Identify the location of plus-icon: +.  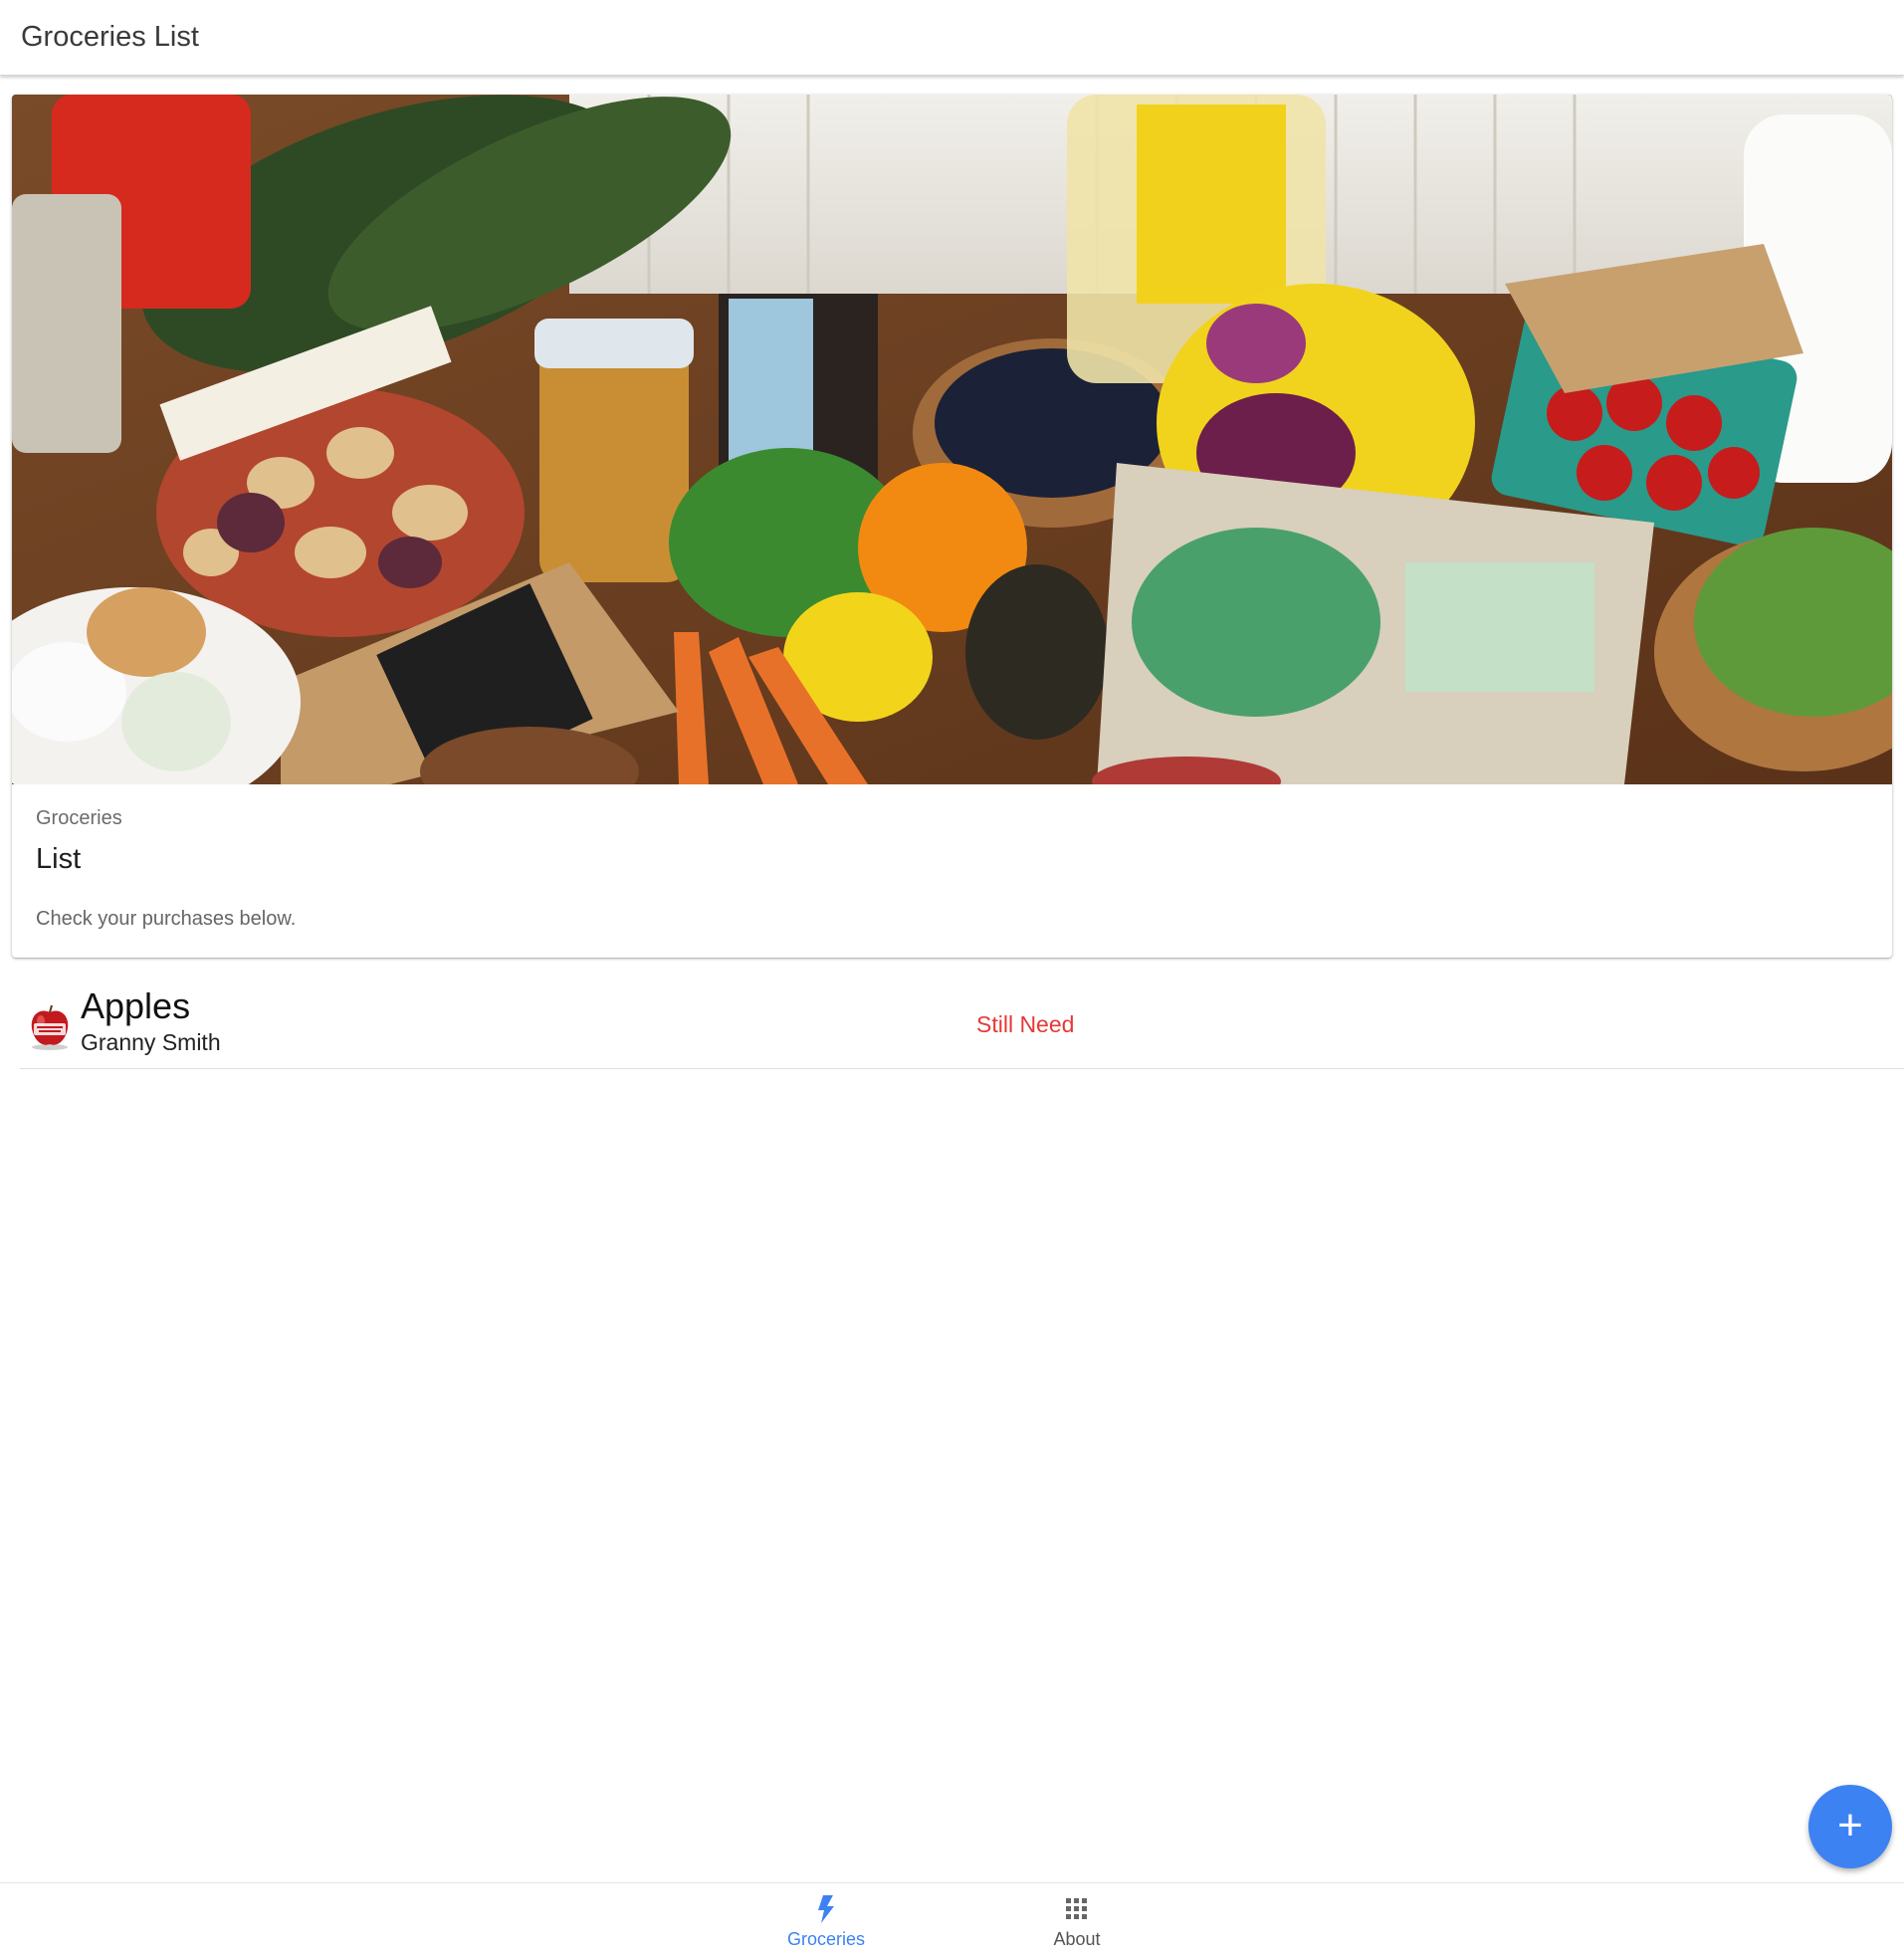
(1850, 1824).